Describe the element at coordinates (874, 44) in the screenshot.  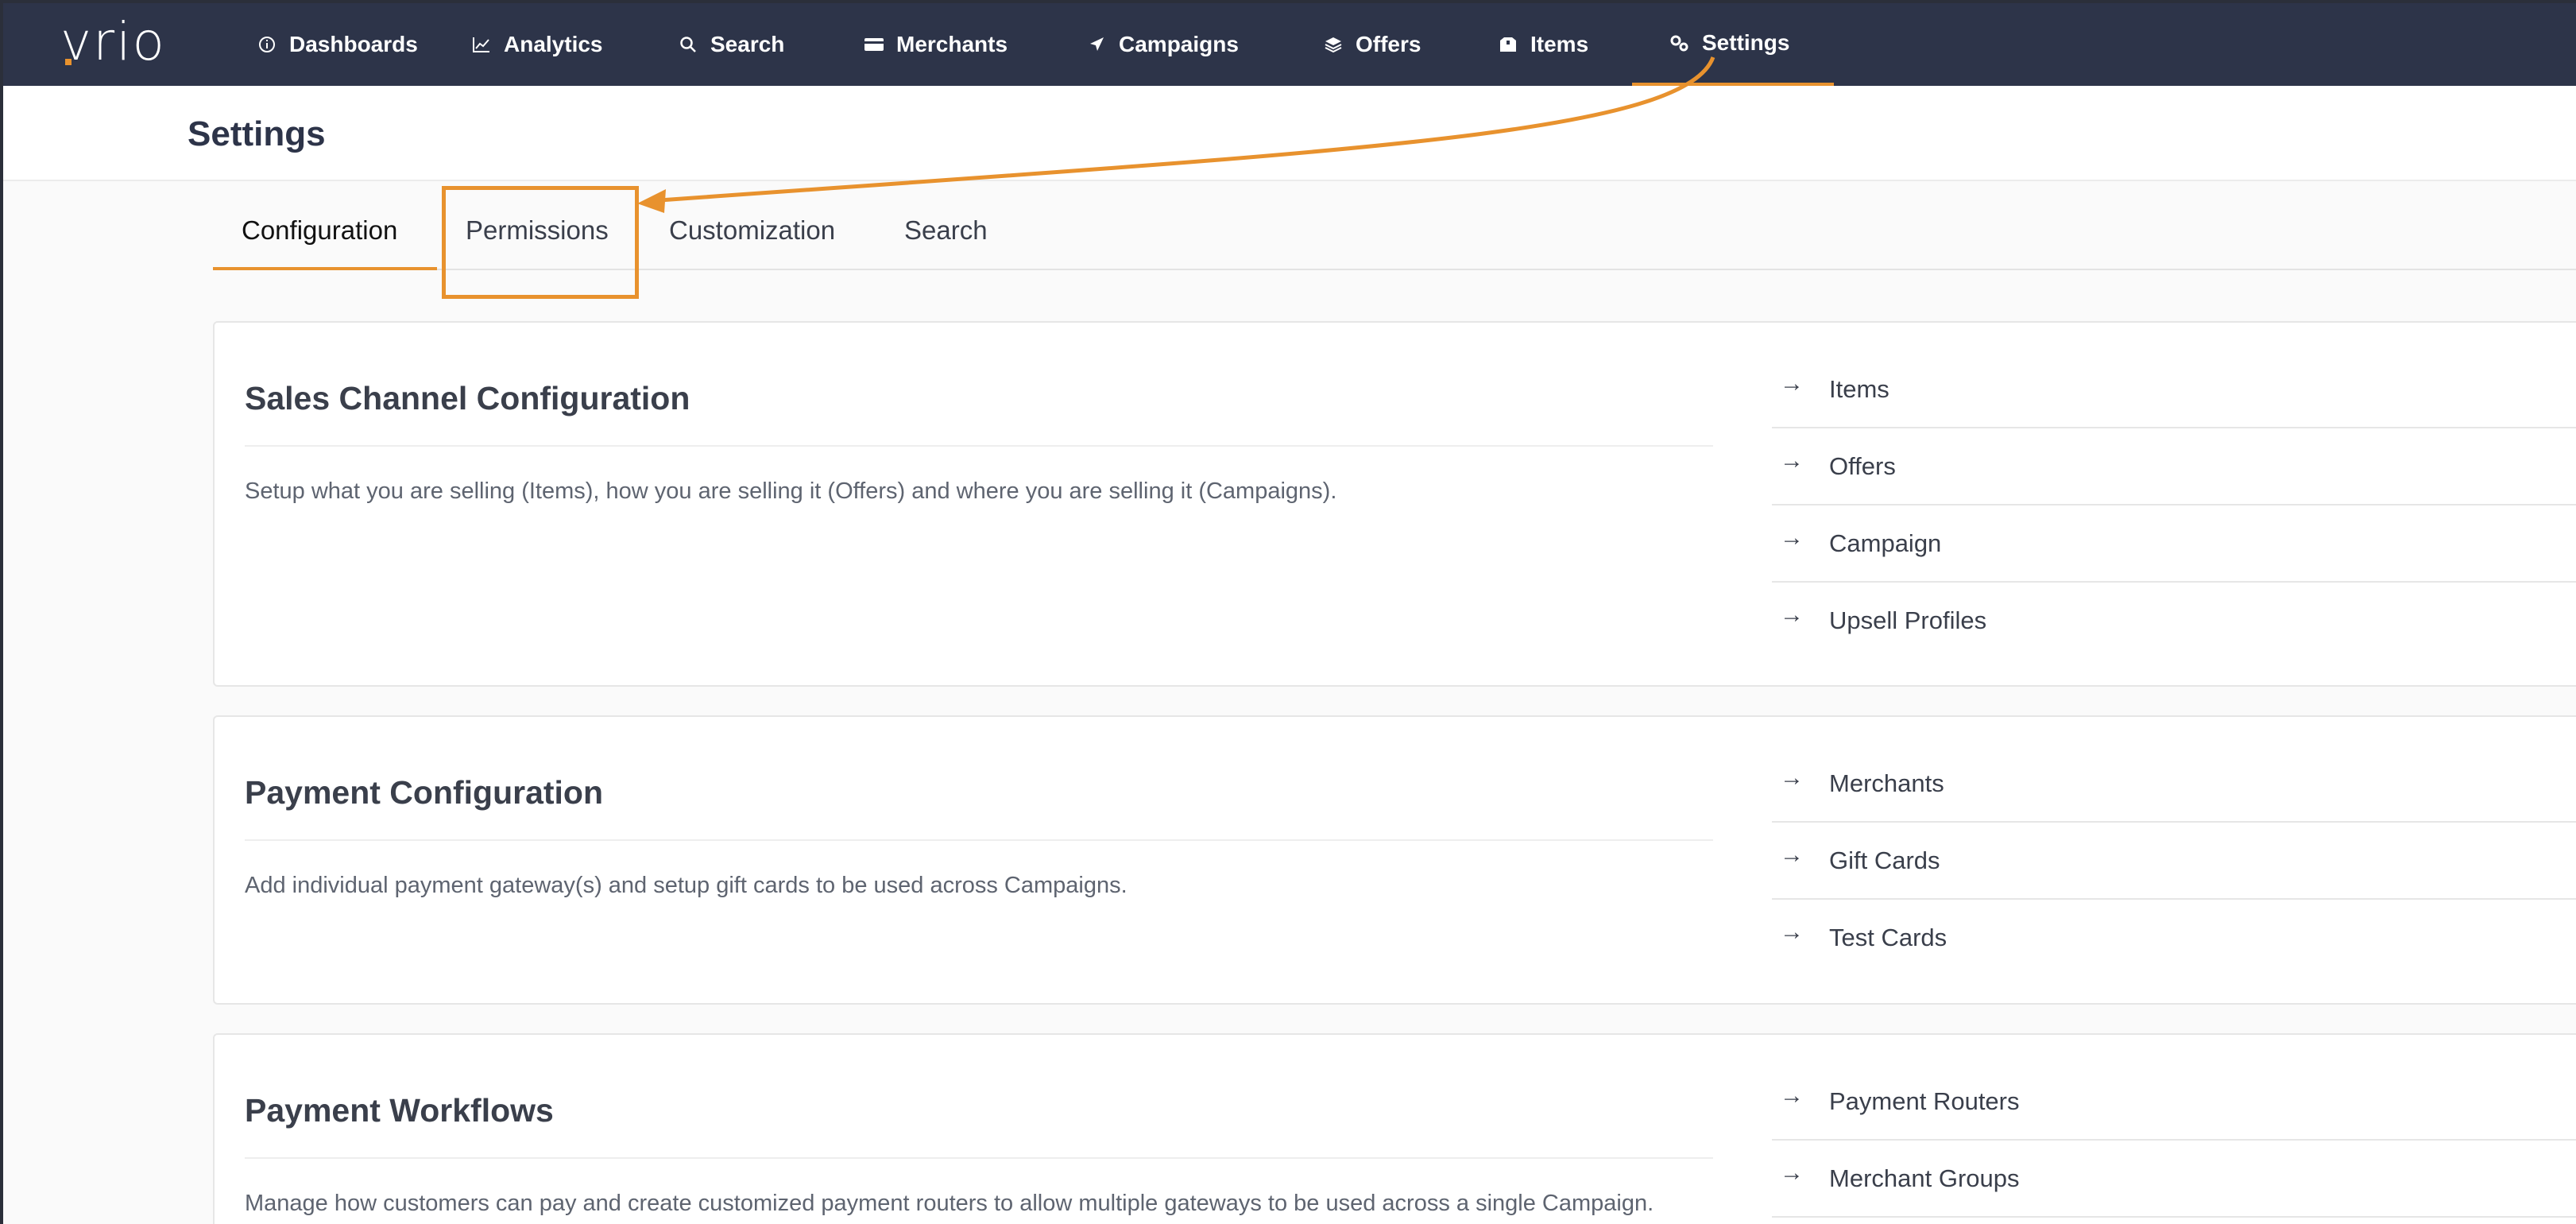
I see `credit-card-icon` at that location.